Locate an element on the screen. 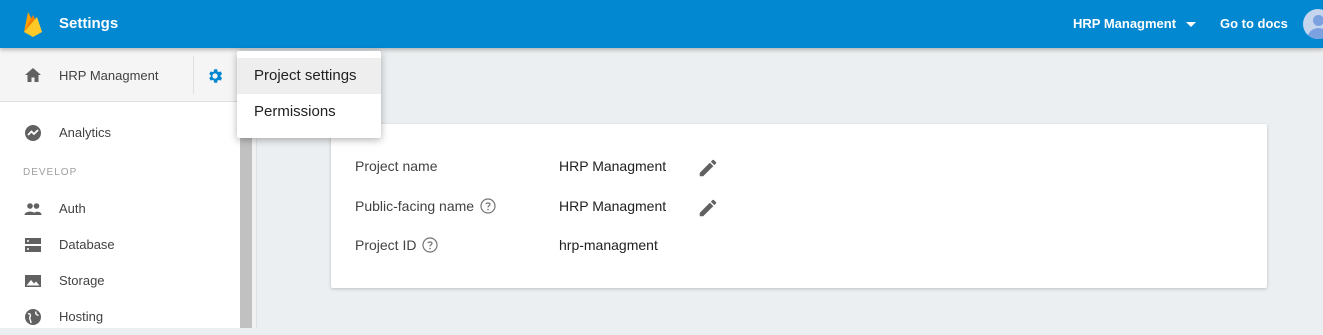 This screenshot has width=1323, height=335. edit-public-name-pencil-icon is located at coordinates (708, 208).